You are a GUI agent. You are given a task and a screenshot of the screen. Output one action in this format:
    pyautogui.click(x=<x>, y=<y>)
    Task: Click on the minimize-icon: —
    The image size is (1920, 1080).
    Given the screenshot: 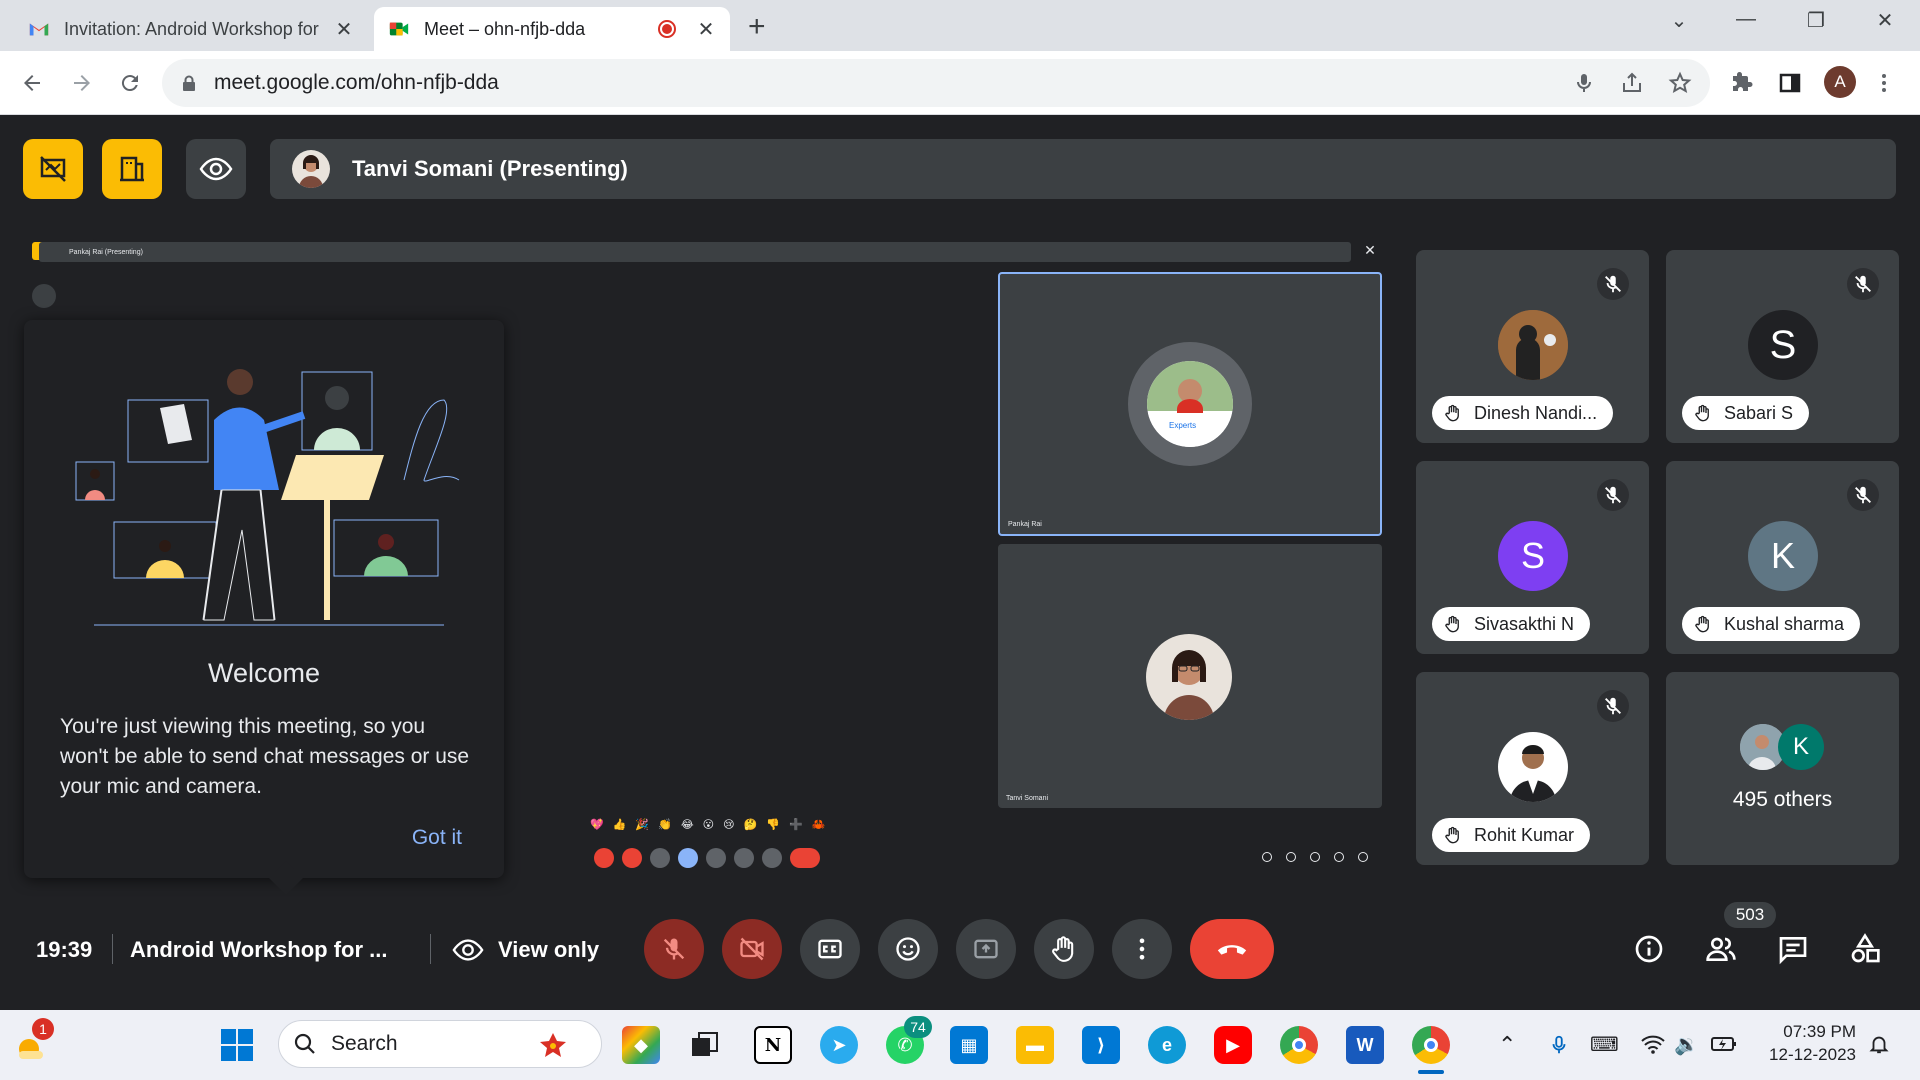 What is the action you would take?
    pyautogui.click(x=1746, y=19)
    